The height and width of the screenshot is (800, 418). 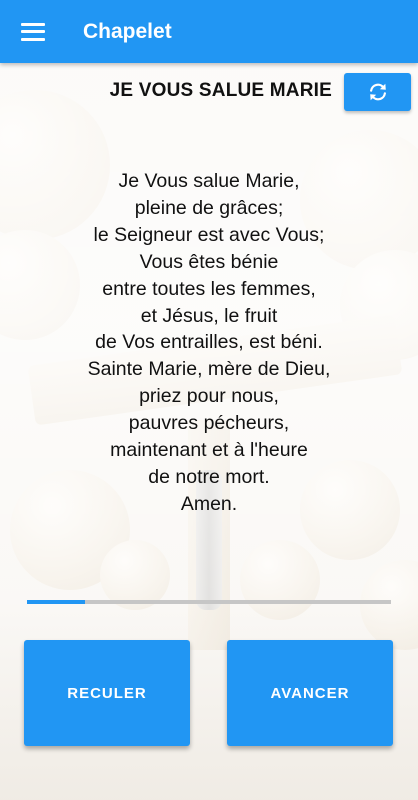 What do you see at coordinates (220, 90) in the screenshot?
I see `prayer-title: JE VOUS SALUE MARIE` at bounding box center [220, 90].